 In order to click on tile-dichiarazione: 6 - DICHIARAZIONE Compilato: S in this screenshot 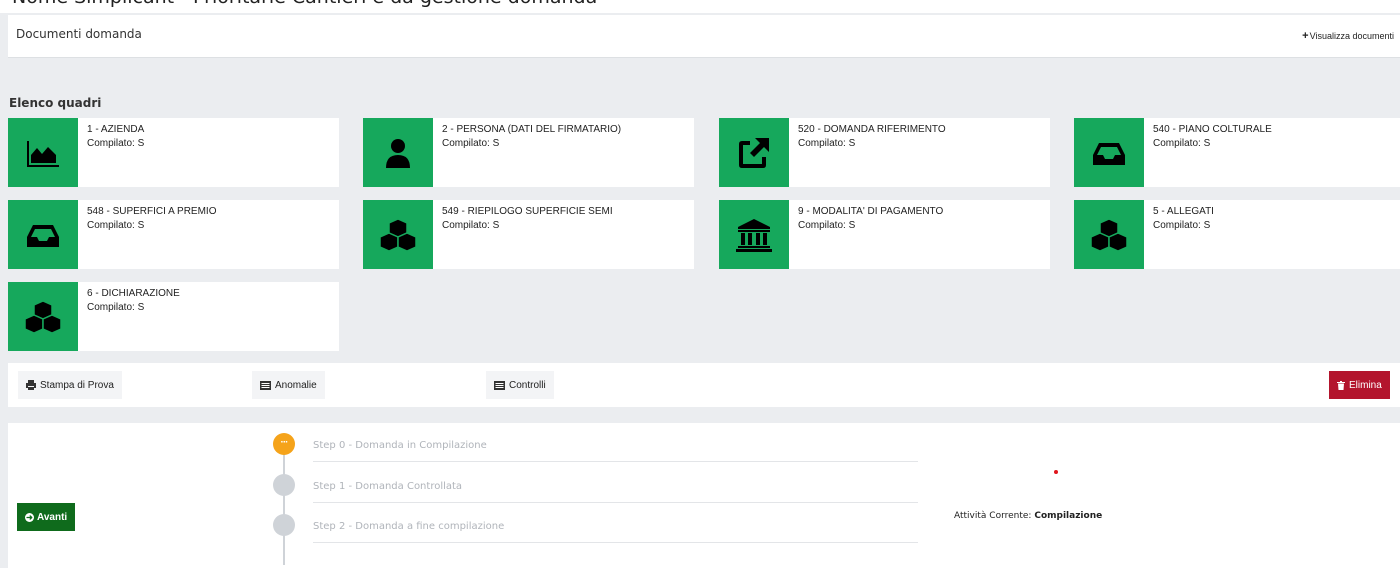, I will do `click(173, 316)`.